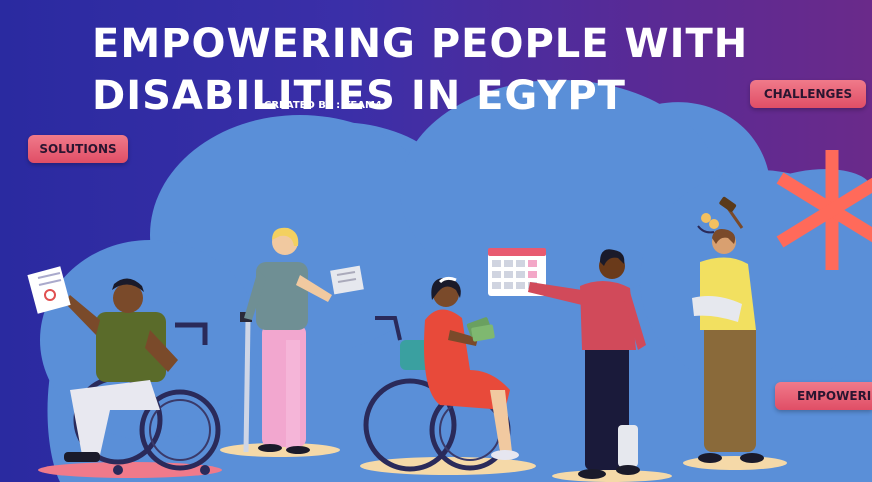  What do you see at coordinates (78, 149) in the screenshot?
I see `solutions-button: SOLUTIONS` at bounding box center [78, 149].